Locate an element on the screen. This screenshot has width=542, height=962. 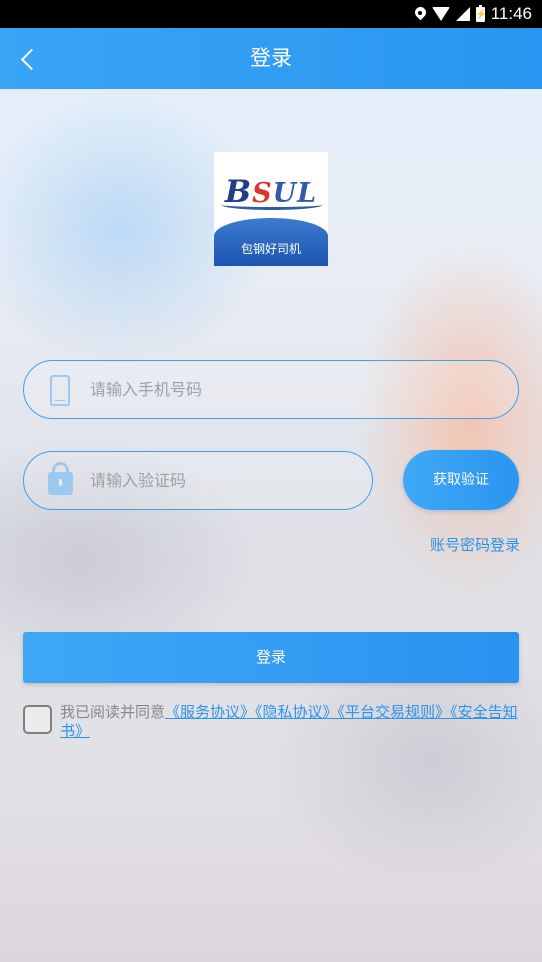
logo-caption: 包钢好司机 is located at coordinates (270, 249).